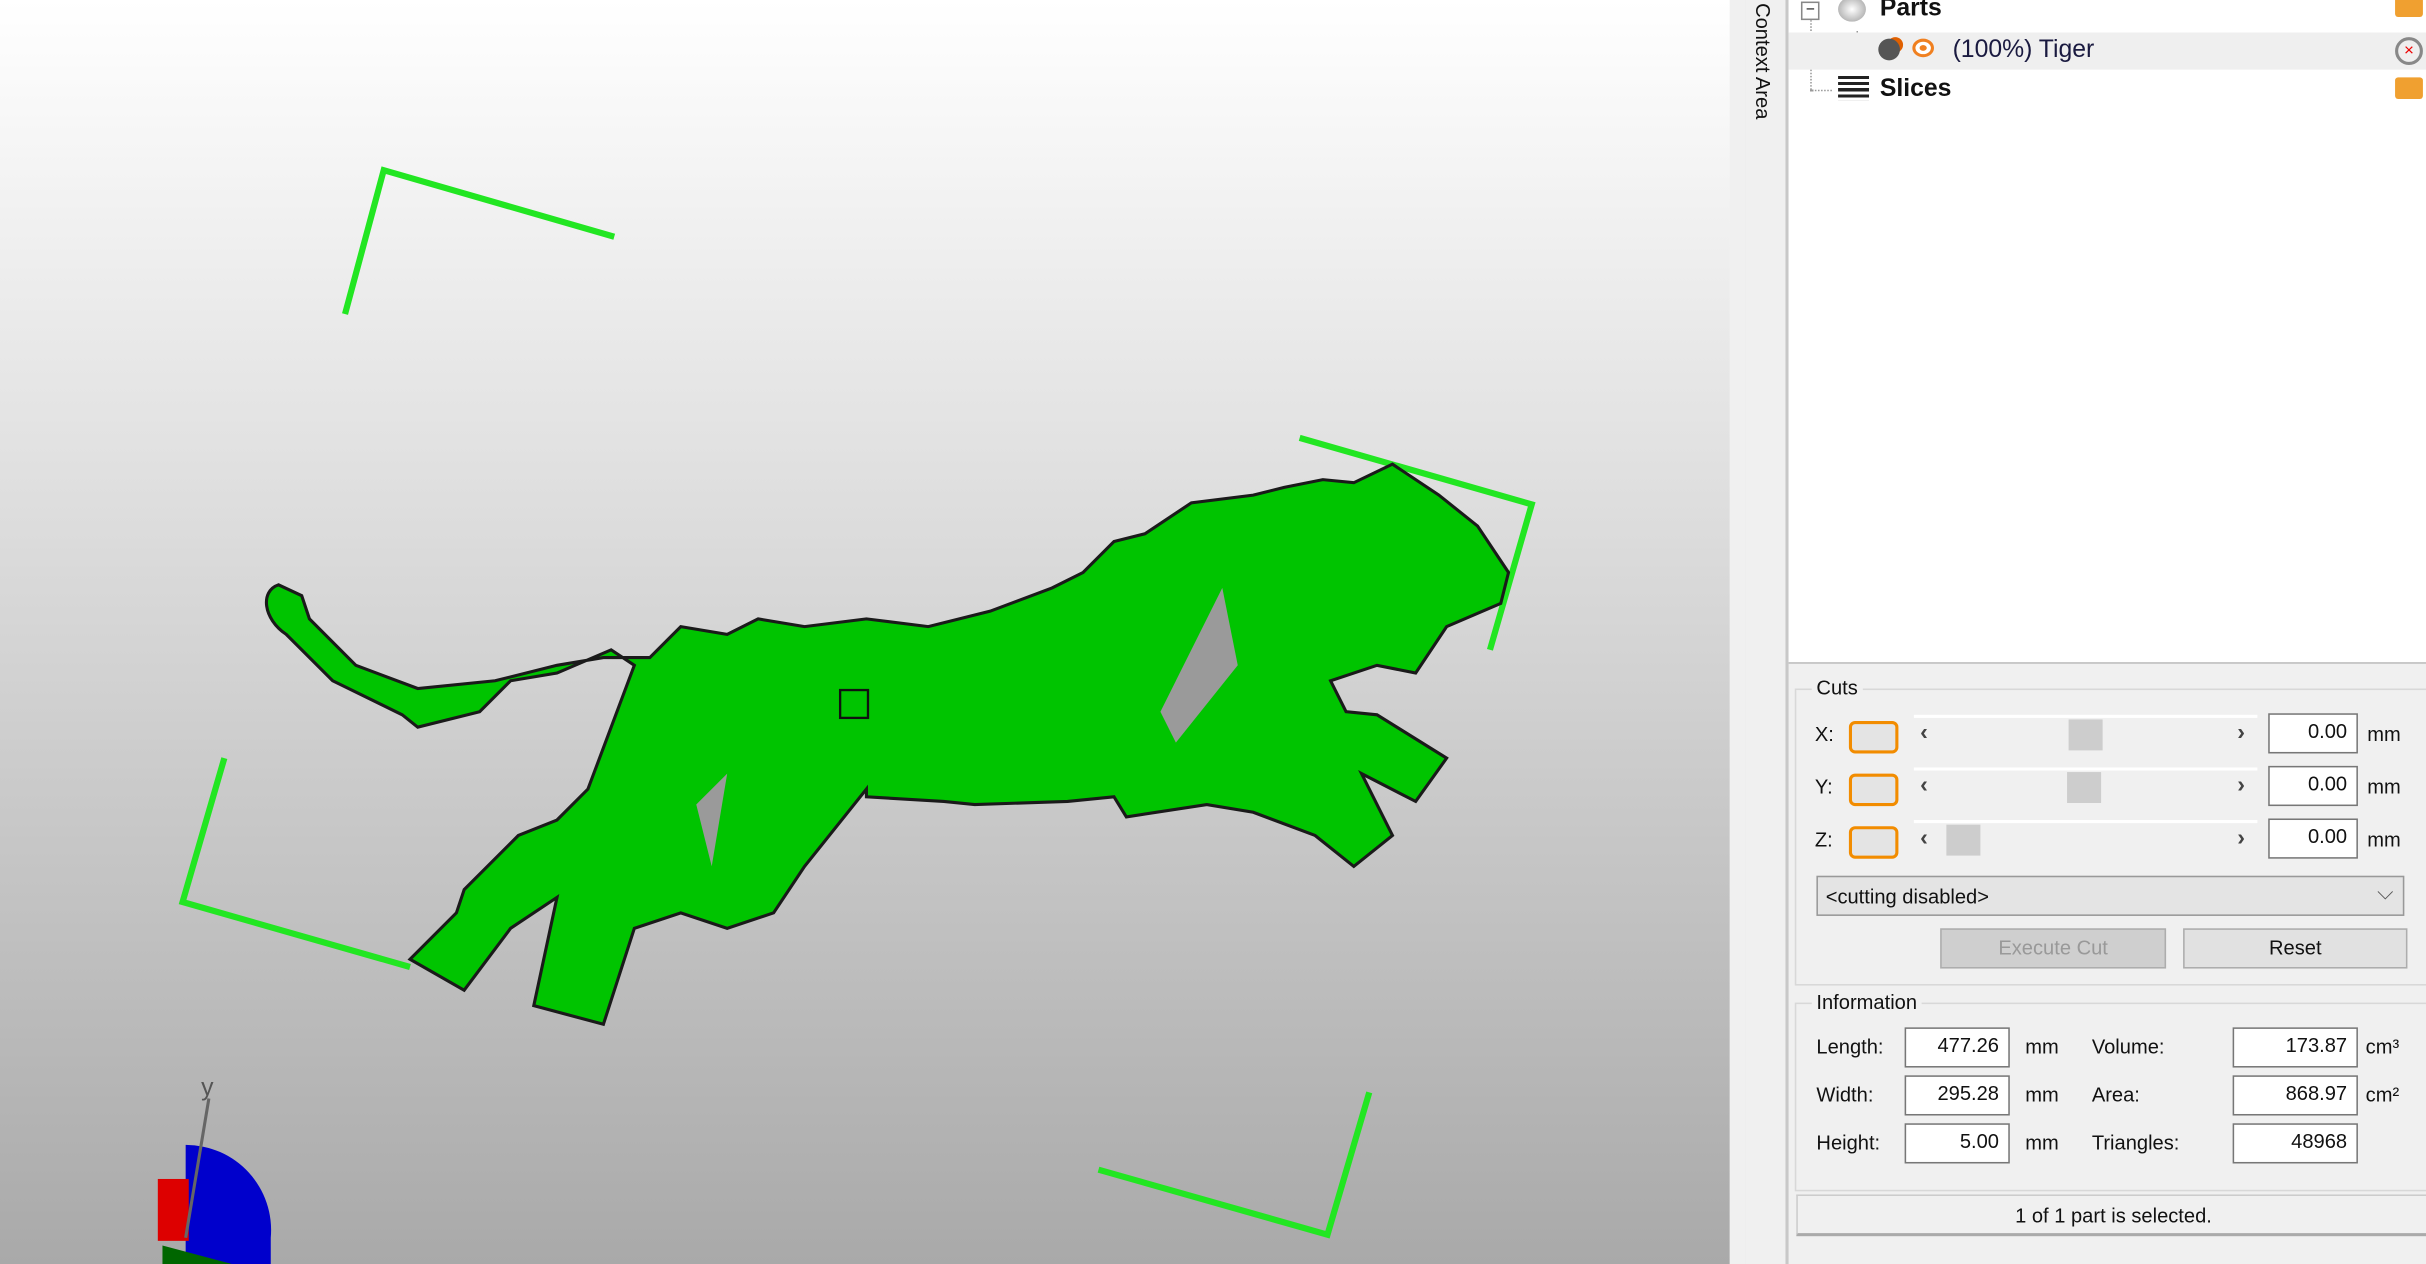 The height and width of the screenshot is (1264, 2426). I want to click on cut-x-toggle, so click(1873, 737).